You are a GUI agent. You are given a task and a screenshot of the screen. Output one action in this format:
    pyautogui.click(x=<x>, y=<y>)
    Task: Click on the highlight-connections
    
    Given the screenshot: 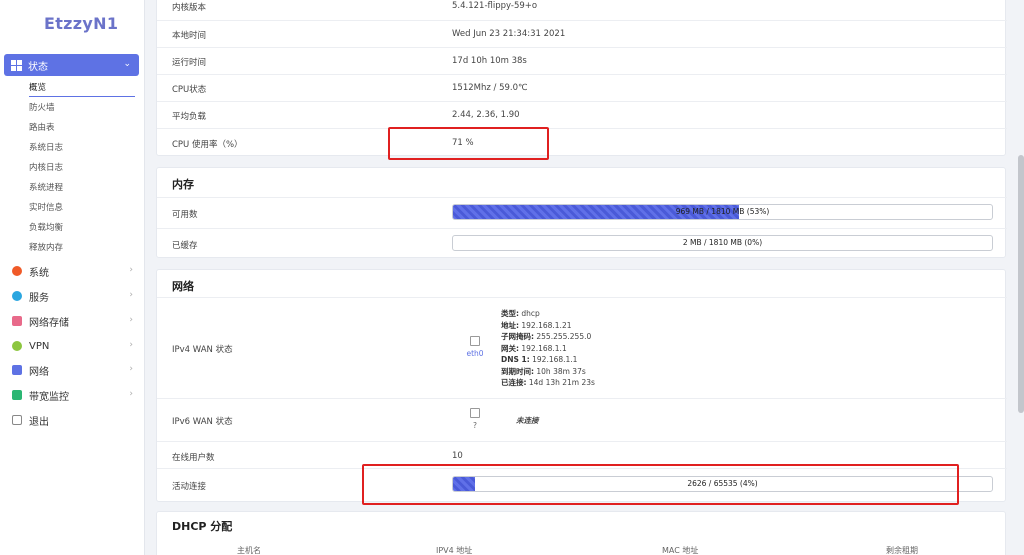 What is the action you would take?
    pyautogui.click(x=660, y=484)
    